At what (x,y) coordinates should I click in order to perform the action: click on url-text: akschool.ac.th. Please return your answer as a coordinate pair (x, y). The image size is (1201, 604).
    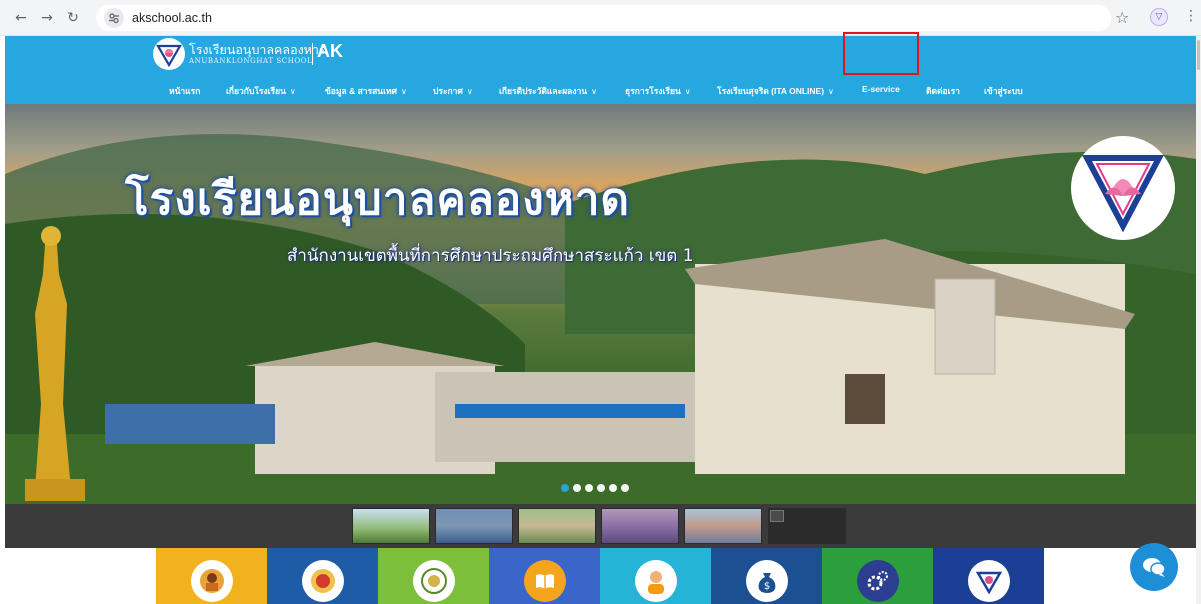
    Looking at the image, I should click on (172, 17).